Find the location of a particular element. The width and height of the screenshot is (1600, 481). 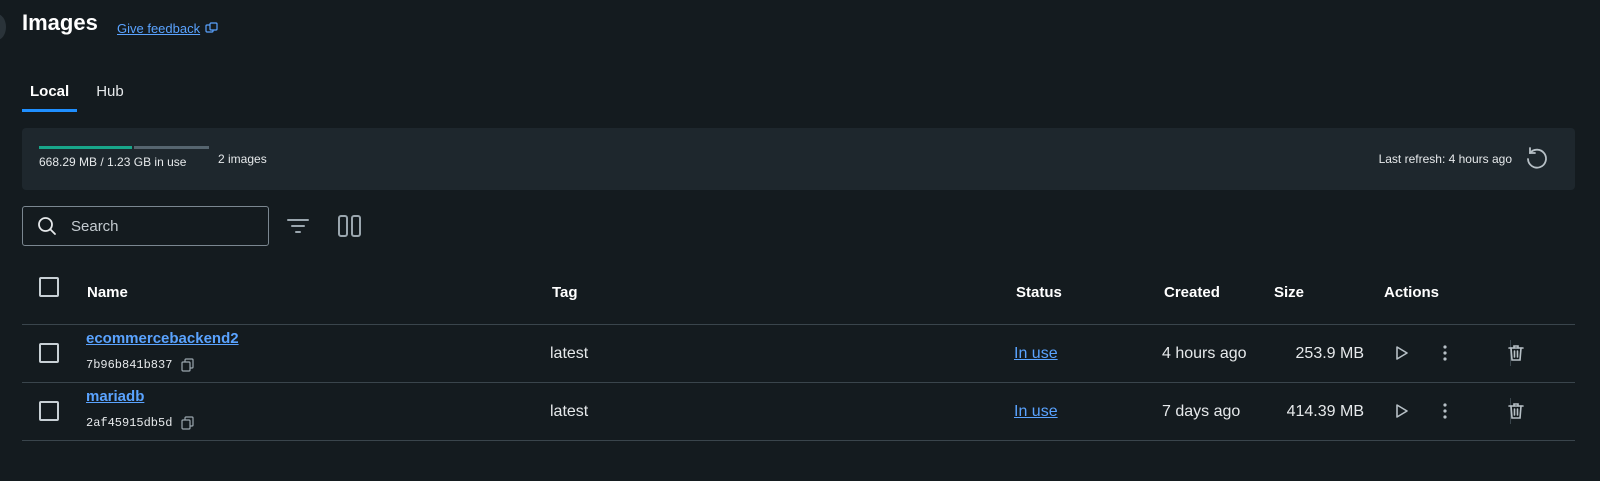

image-name-link: ecommercebackend2 is located at coordinates (162, 338).